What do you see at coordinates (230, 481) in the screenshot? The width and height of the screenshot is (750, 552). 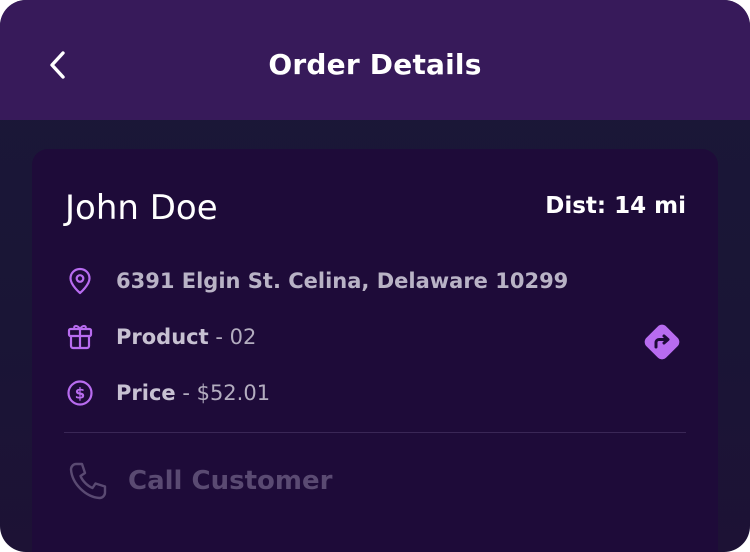 I see `call-customer-label: Call Customer` at bounding box center [230, 481].